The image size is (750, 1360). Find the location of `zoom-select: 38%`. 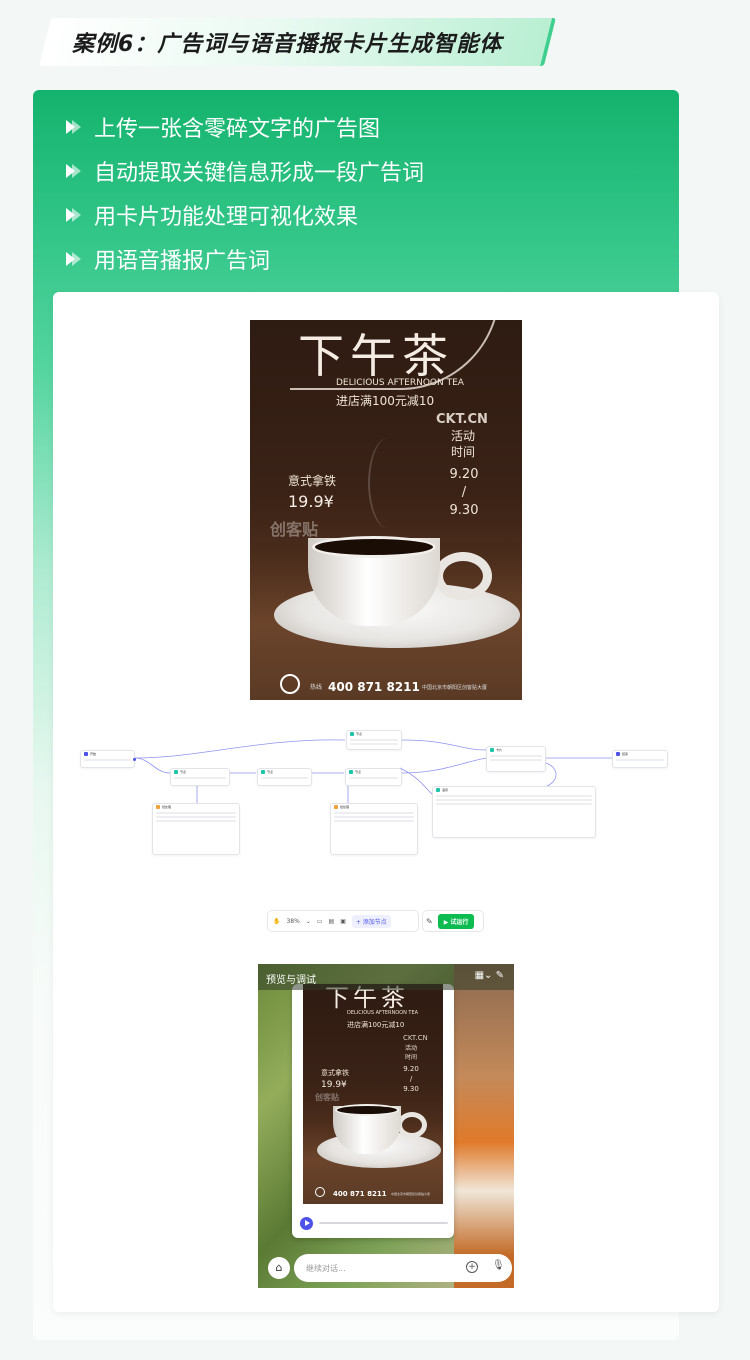

zoom-select: 38% is located at coordinates (292, 921).